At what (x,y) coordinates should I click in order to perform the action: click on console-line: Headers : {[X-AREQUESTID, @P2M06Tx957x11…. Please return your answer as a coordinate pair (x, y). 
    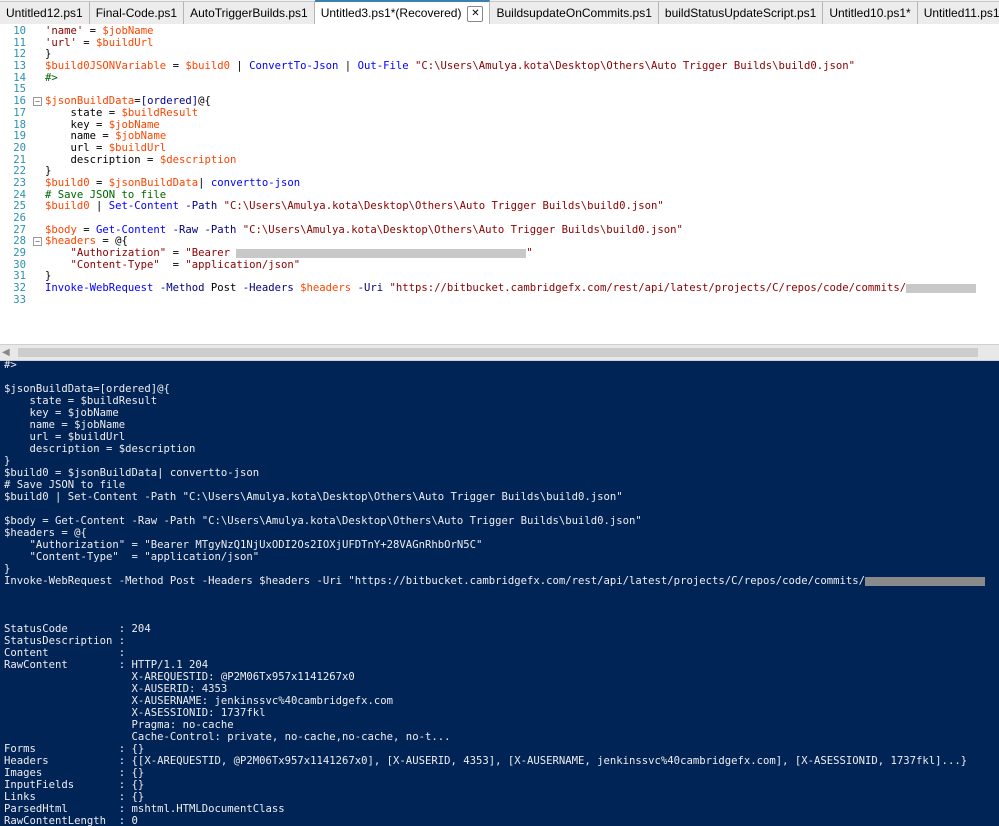
    Looking at the image, I should click on (486, 761).